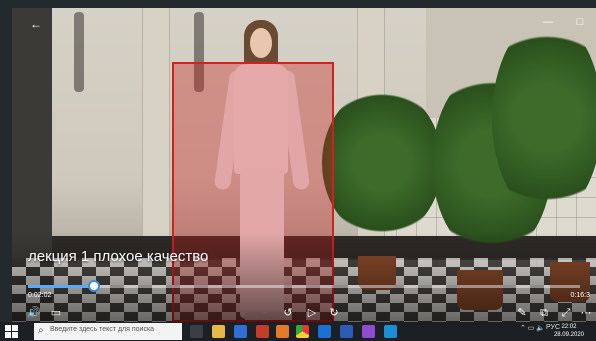 The height and width of the screenshot is (341, 596). I want to click on current-time: 0:02:02, so click(40, 295).